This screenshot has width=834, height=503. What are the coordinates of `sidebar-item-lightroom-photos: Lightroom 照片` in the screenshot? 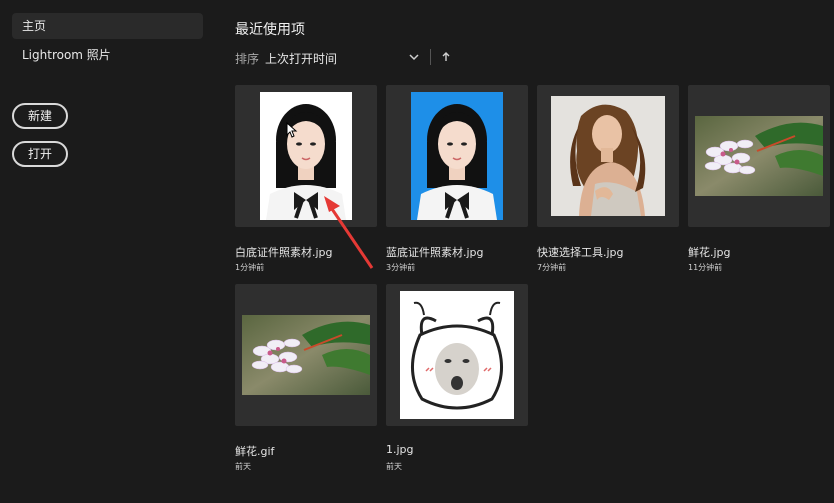 It's located at (107, 55).